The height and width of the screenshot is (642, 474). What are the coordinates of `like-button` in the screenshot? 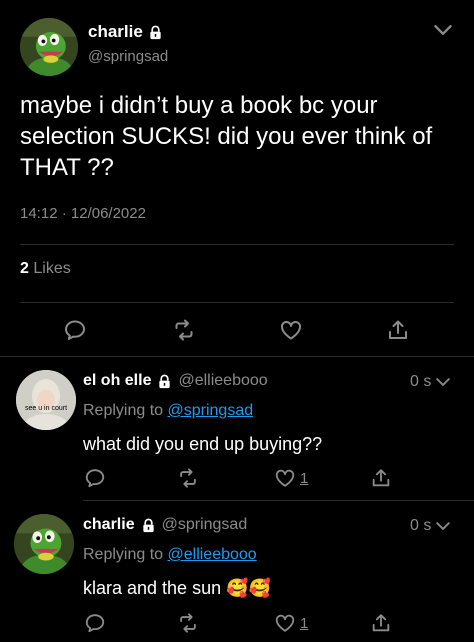 It's located at (291, 330).